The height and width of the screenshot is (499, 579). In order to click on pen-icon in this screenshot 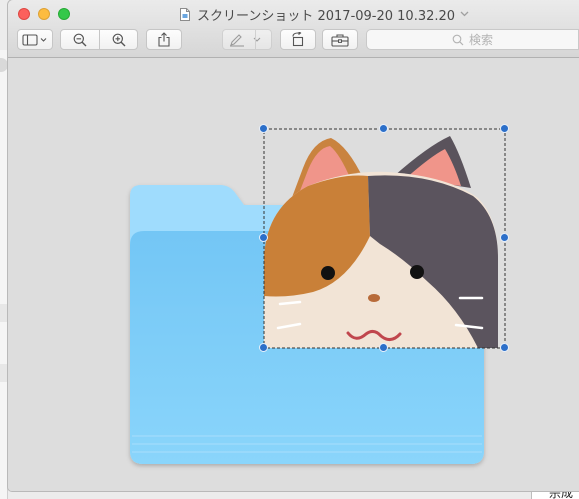, I will do `click(237, 40)`.